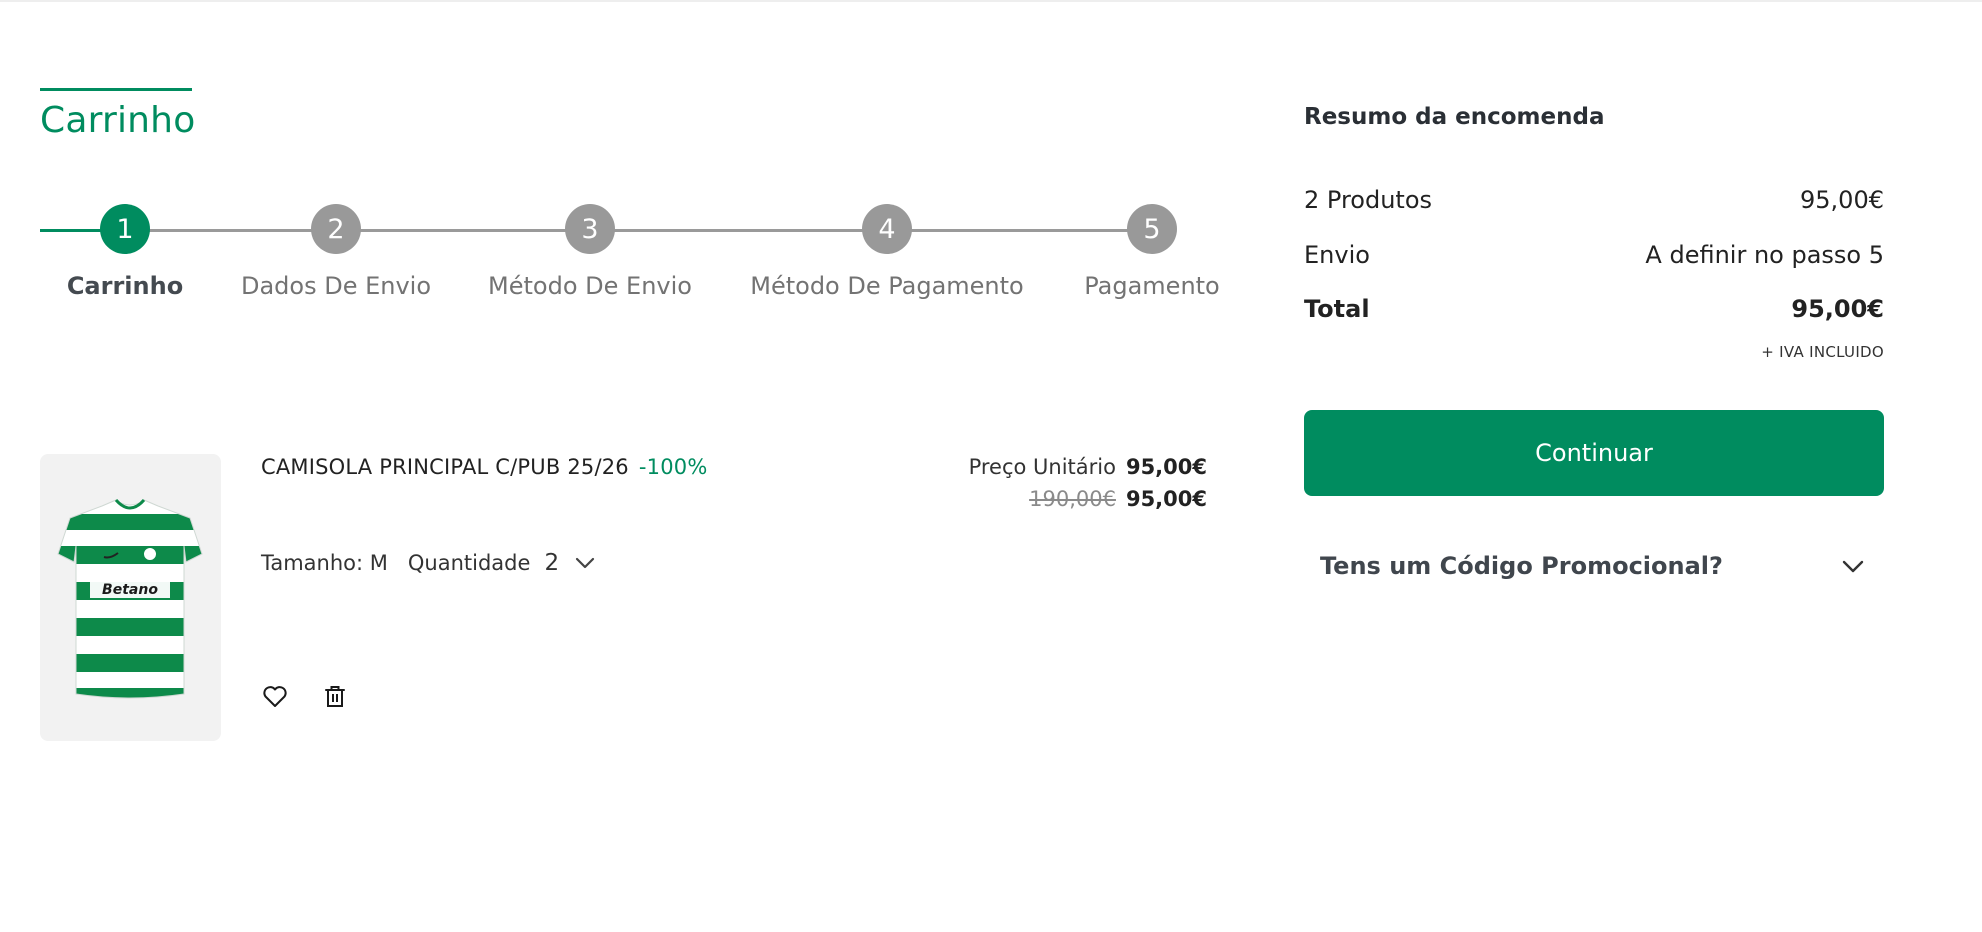 This screenshot has height=932, width=1982. I want to click on shipping-label: Envio, so click(1337, 255).